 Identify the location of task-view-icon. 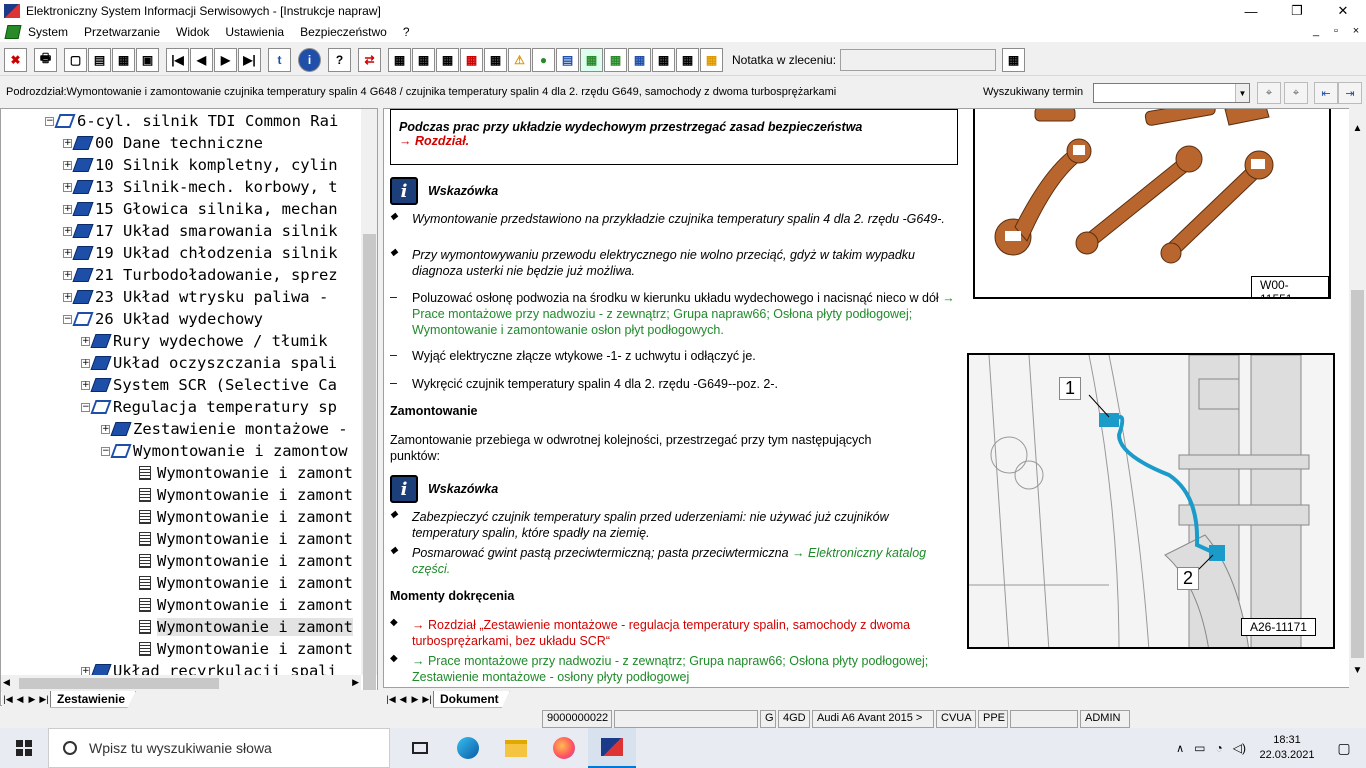
(420, 748).